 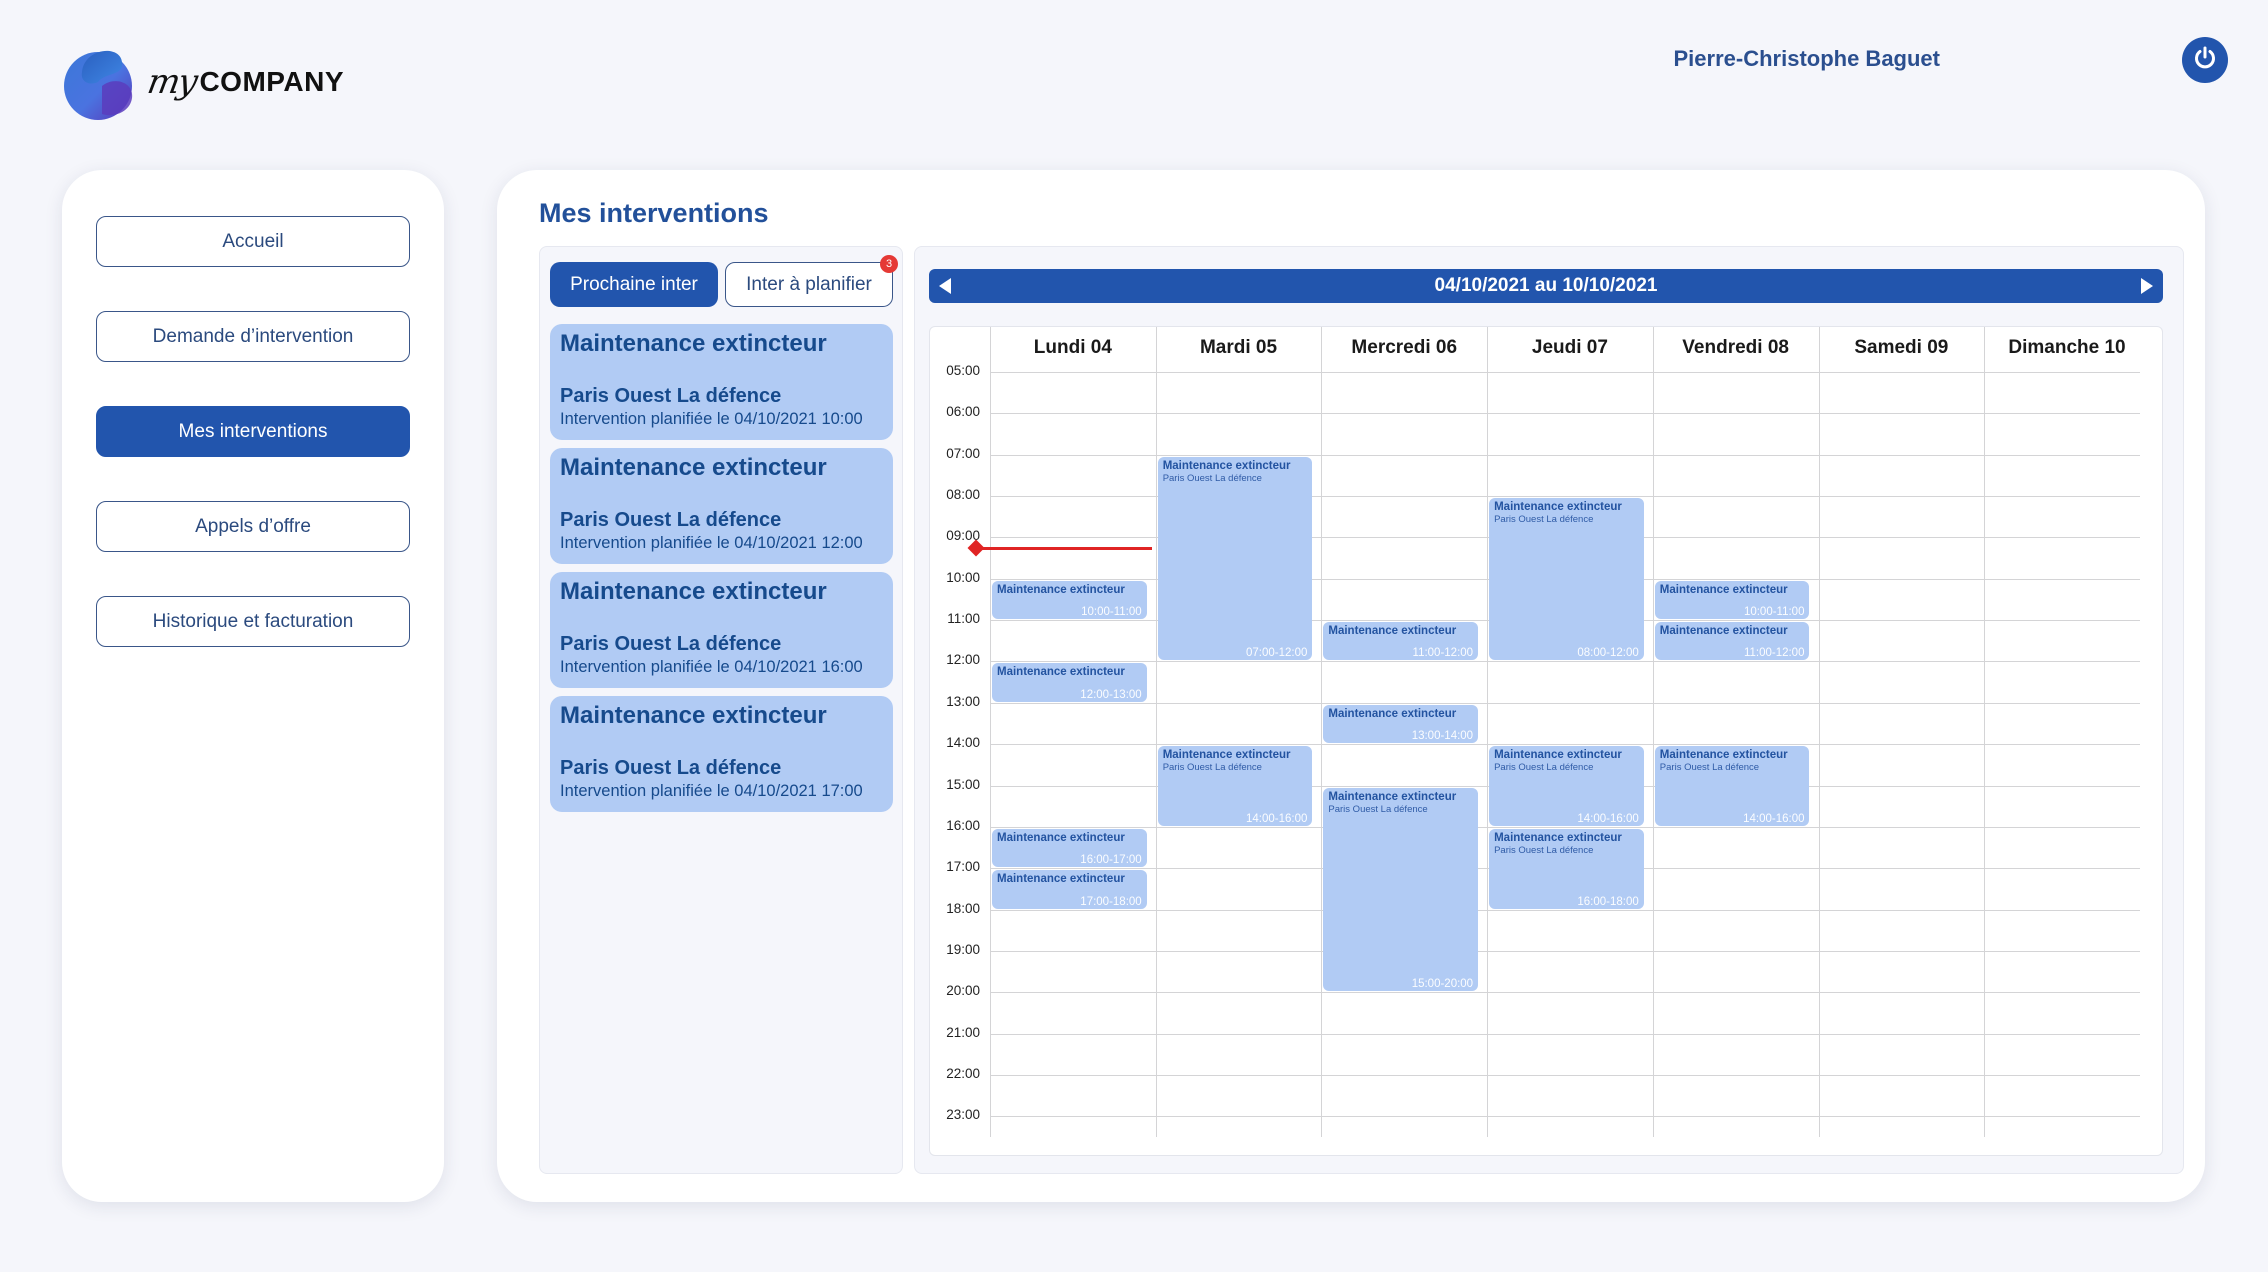 I want to click on tab-prochaine-inter: Prochaine inter, so click(x=634, y=284).